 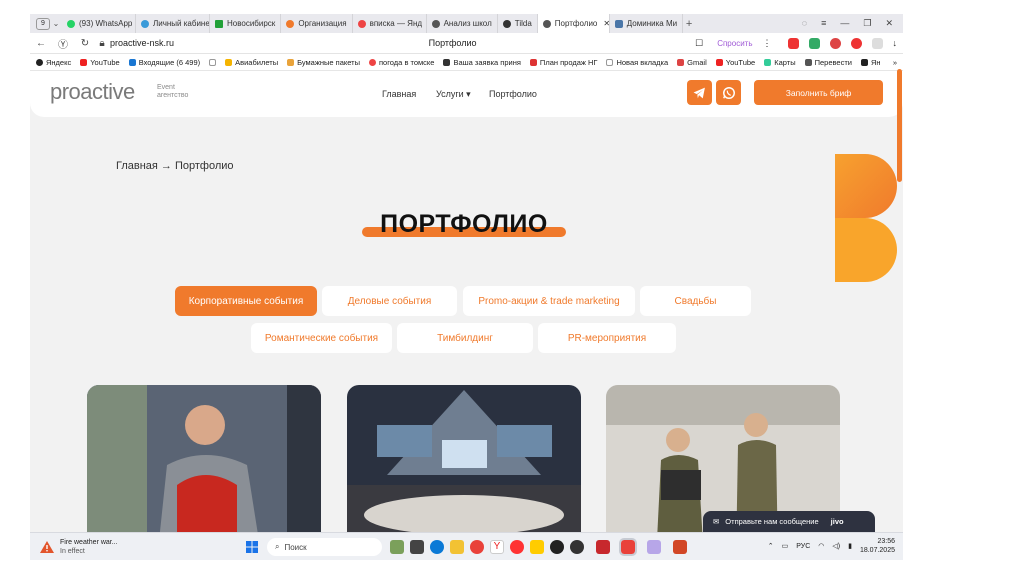 What do you see at coordinates (390, 23) in the screenshot?
I see `browser-tab: вписка — Янд` at bounding box center [390, 23].